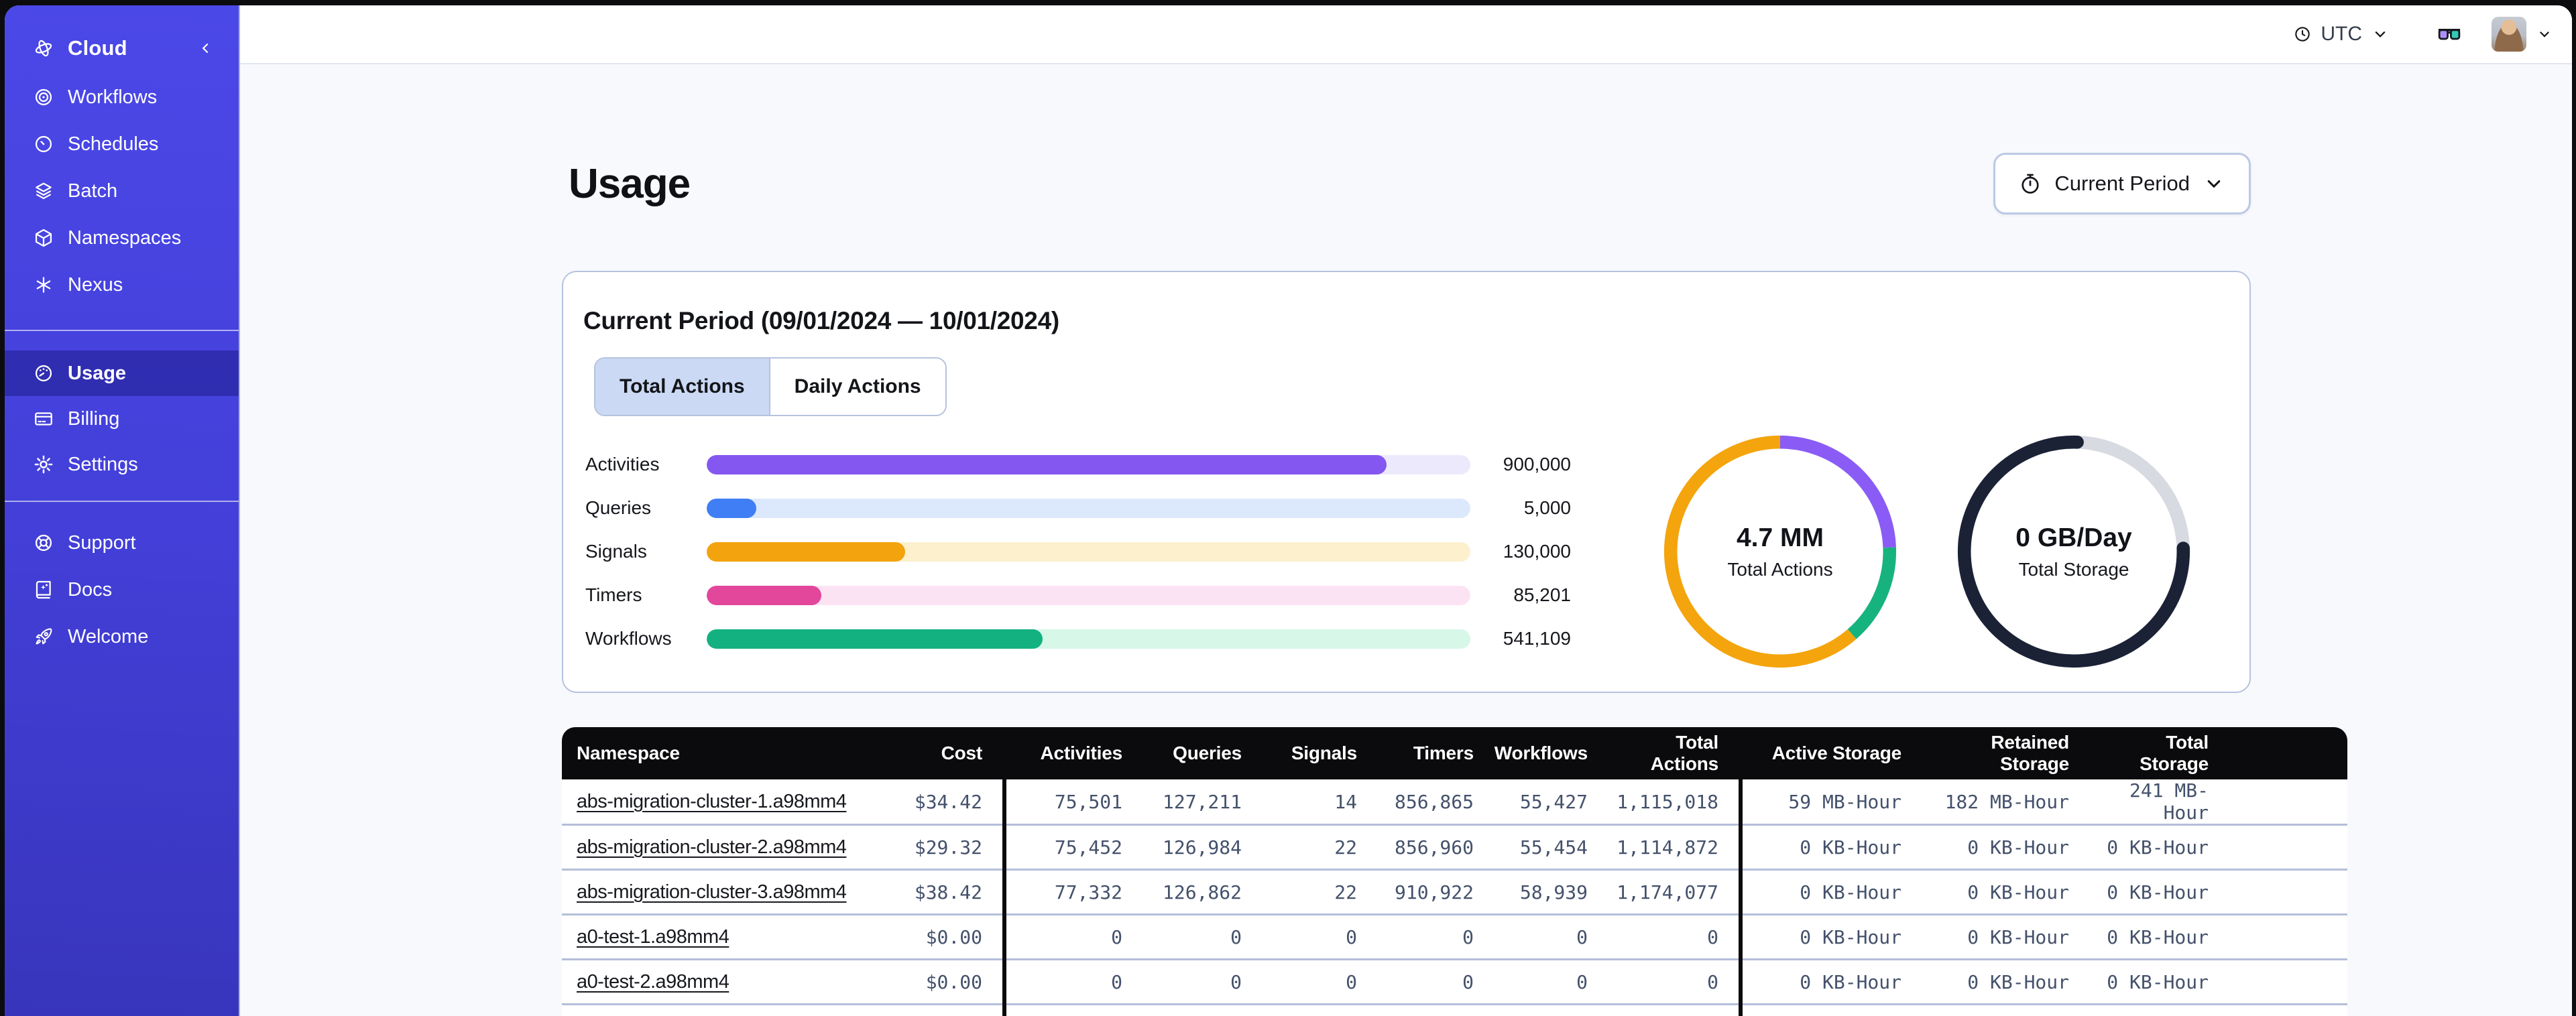 The image size is (2576, 1016). What do you see at coordinates (1072, 753) in the screenshot?
I see `column-header-activities: Activities` at bounding box center [1072, 753].